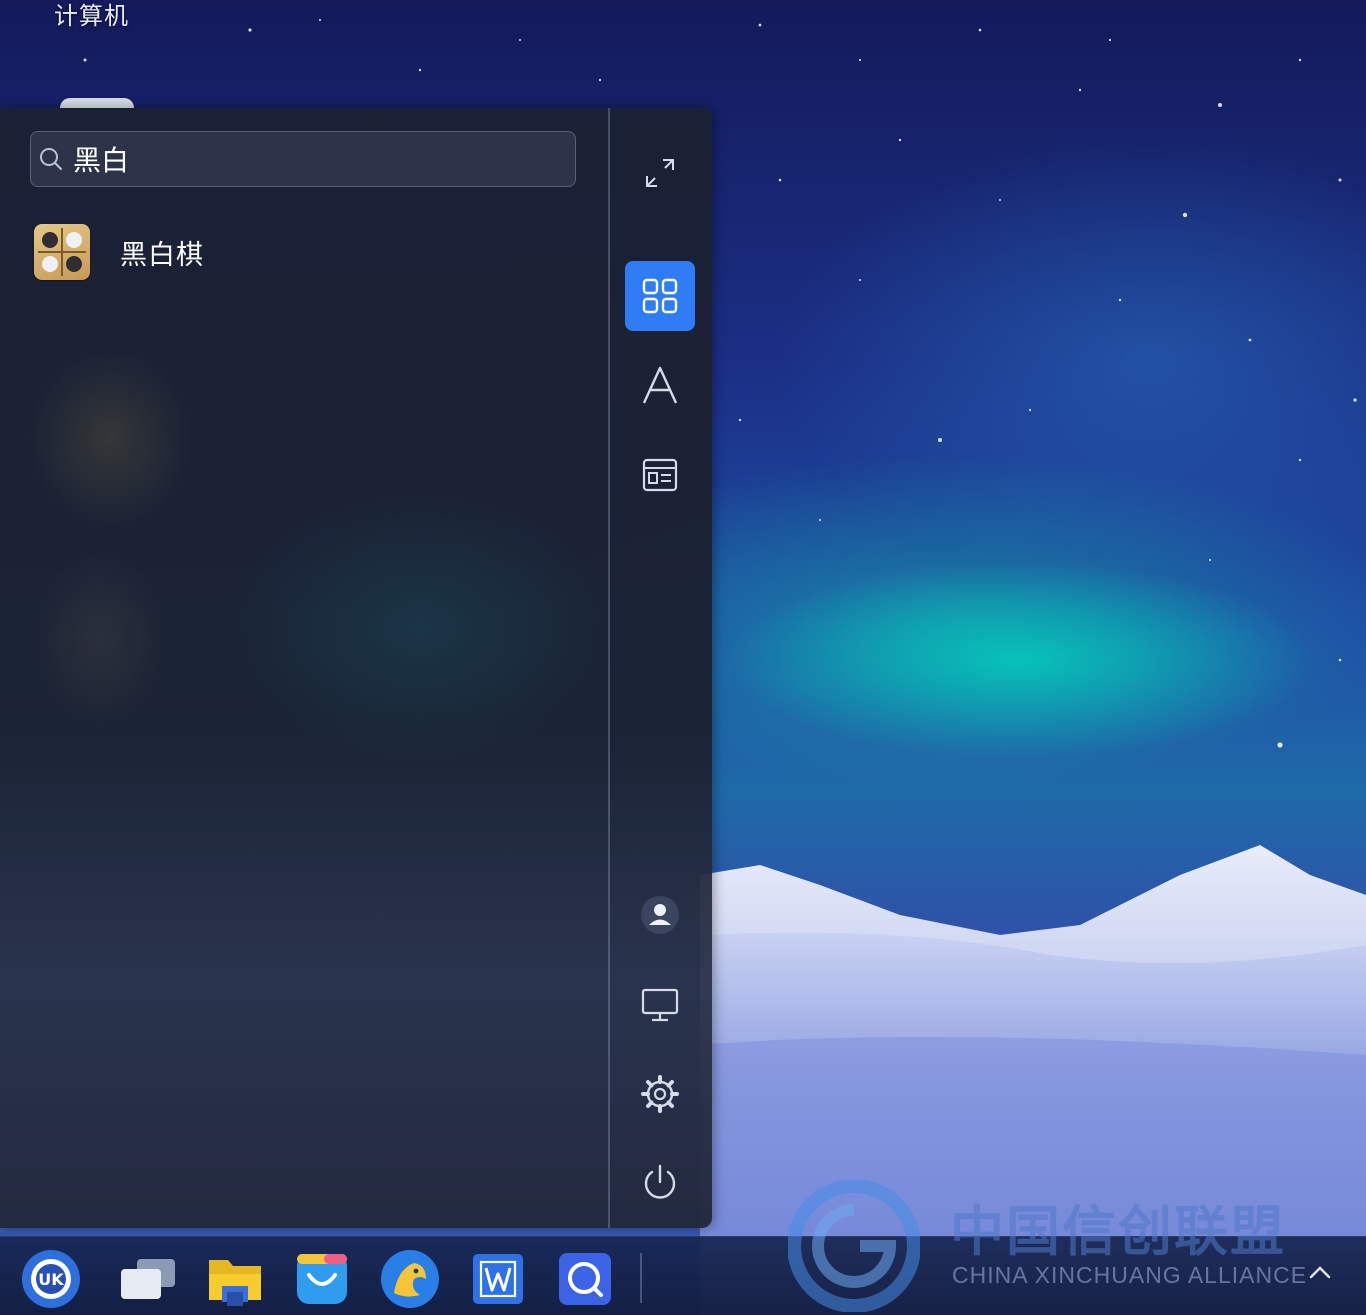 The image size is (1366, 1315). Describe the element at coordinates (51, 159) in the screenshot. I see `search-icon` at that location.